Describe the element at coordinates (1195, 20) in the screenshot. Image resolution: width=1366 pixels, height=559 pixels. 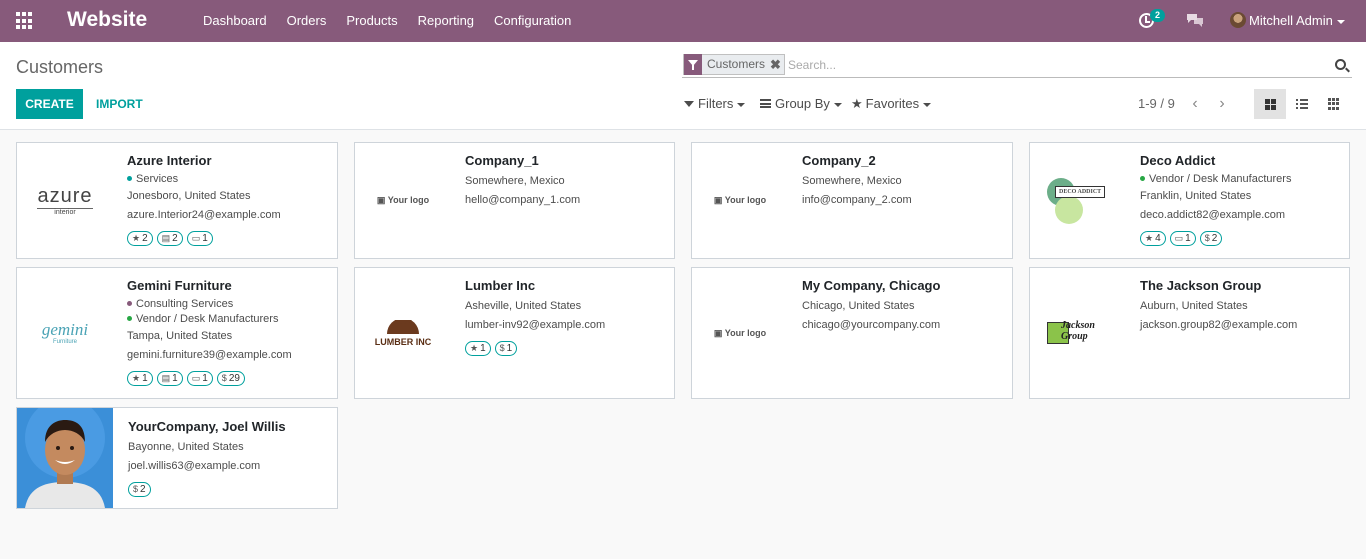
I see `chat-bubbles-icon` at that location.